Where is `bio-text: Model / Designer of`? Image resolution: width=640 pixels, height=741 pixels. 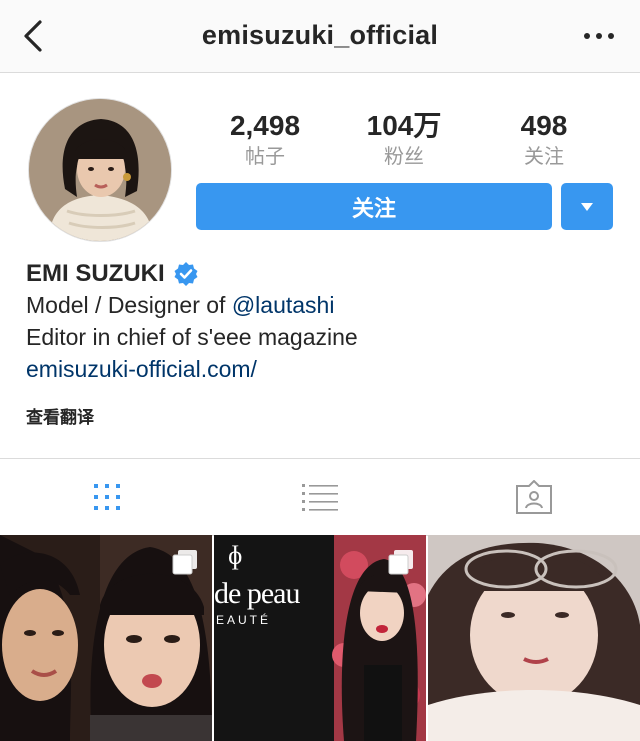
bio-text: Model / Designer of is located at coordinates (129, 305).